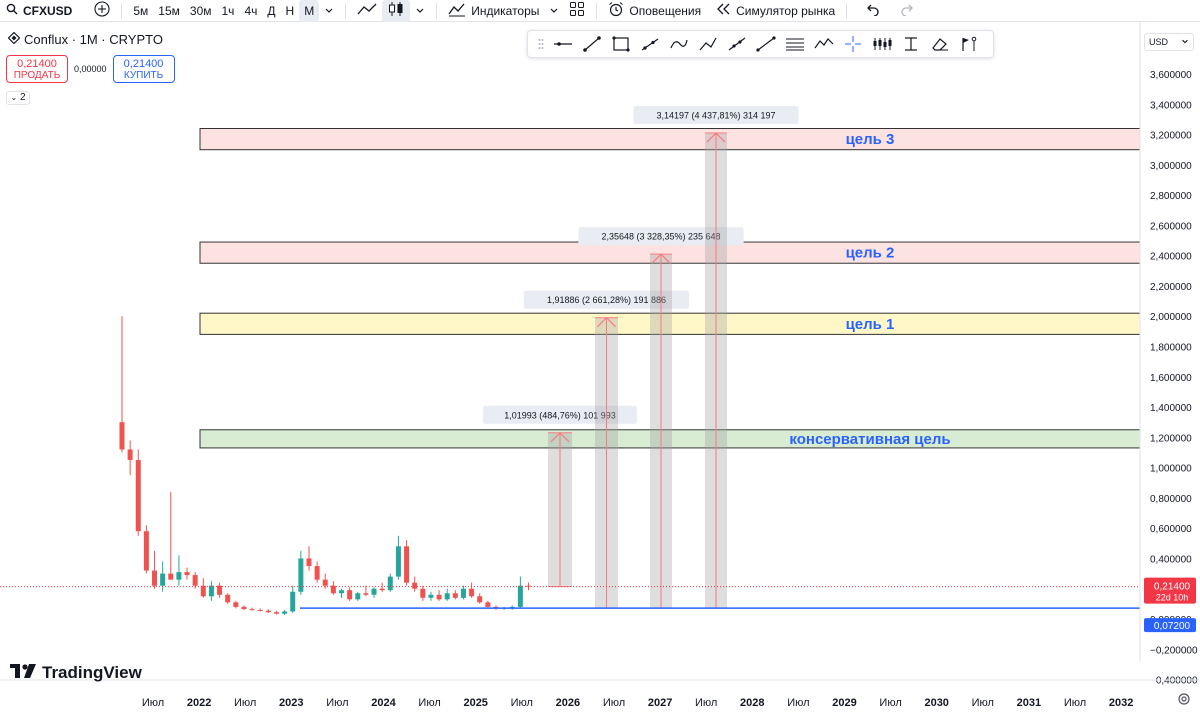 The height and width of the screenshot is (714, 1200). Describe the element at coordinates (38, 11) in the screenshot. I see `symbol-search: CFXUSD` at that location.